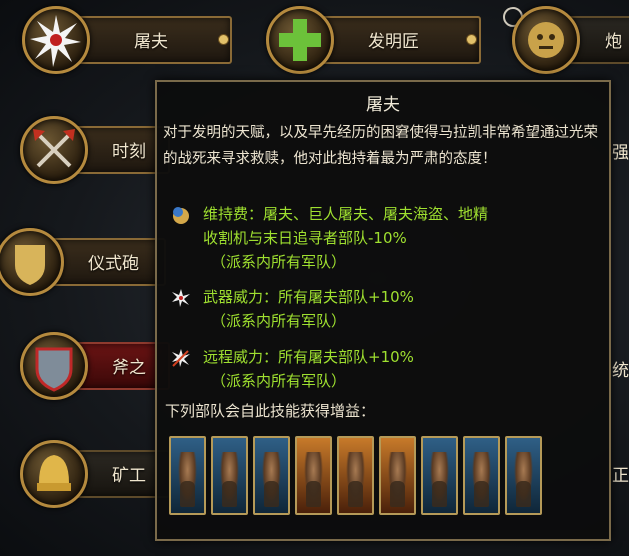  What do you see at coordinates (129, 476) in the screenshot?
I see `skill-label: 矿工` at bounding box center [129, 476].